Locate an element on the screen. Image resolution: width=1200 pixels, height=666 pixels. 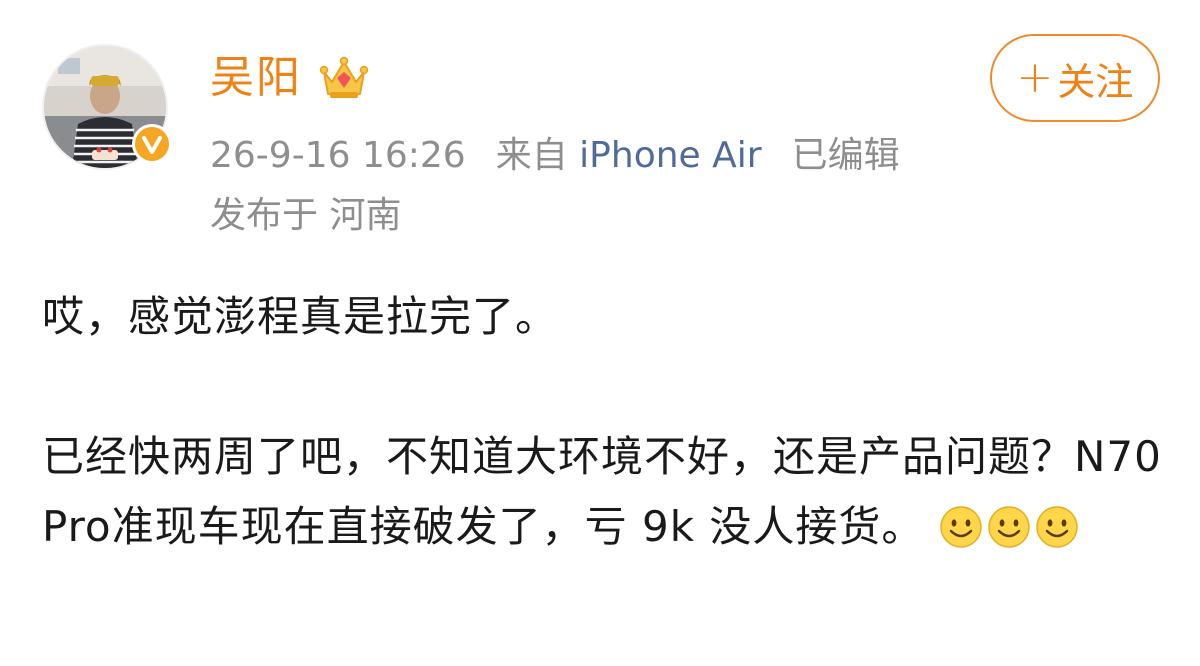
avatar-wrap is located at coordinates (107, 107).